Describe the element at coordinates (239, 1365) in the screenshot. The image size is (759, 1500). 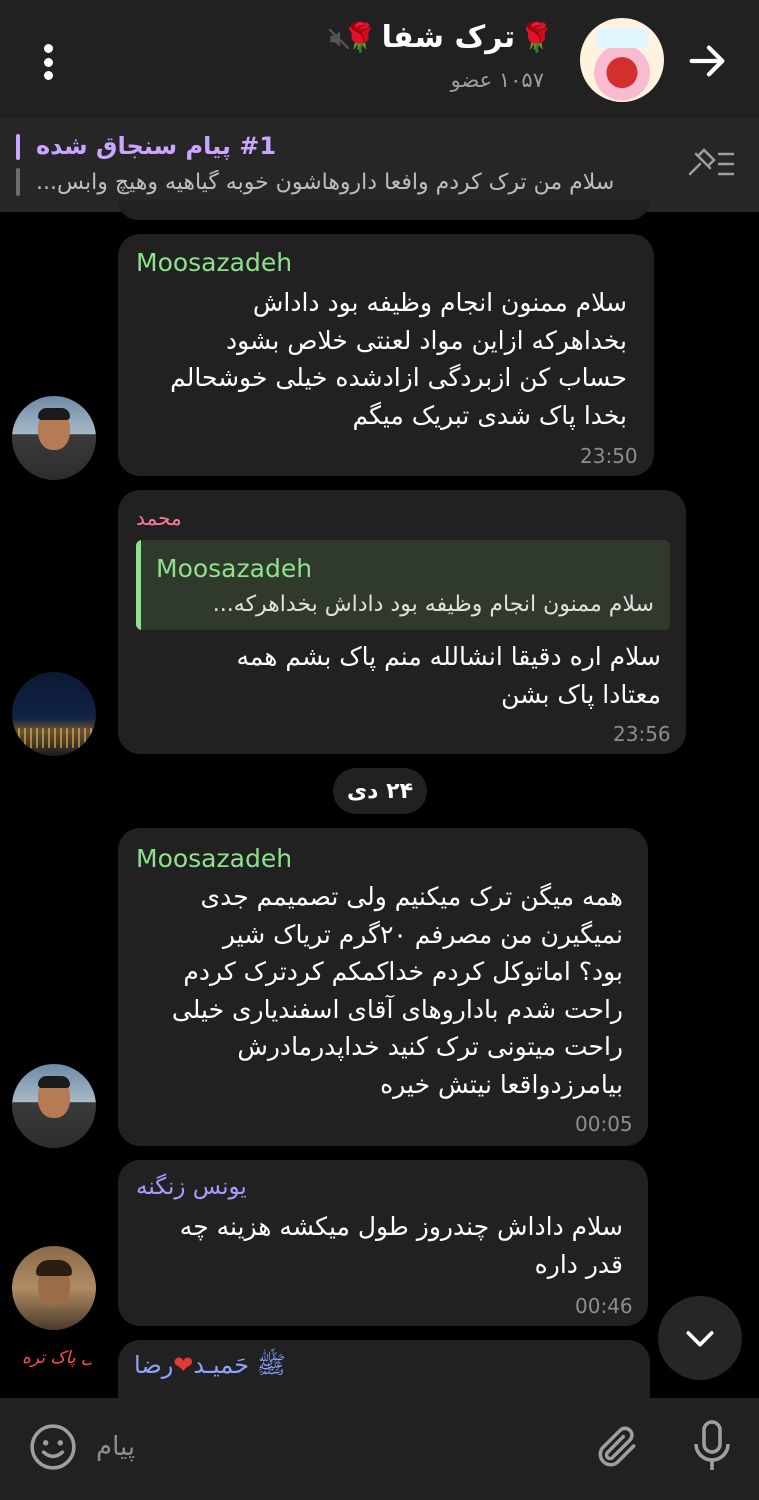
I see `sender-name-part: ﷺ حَمیـد` at that location.